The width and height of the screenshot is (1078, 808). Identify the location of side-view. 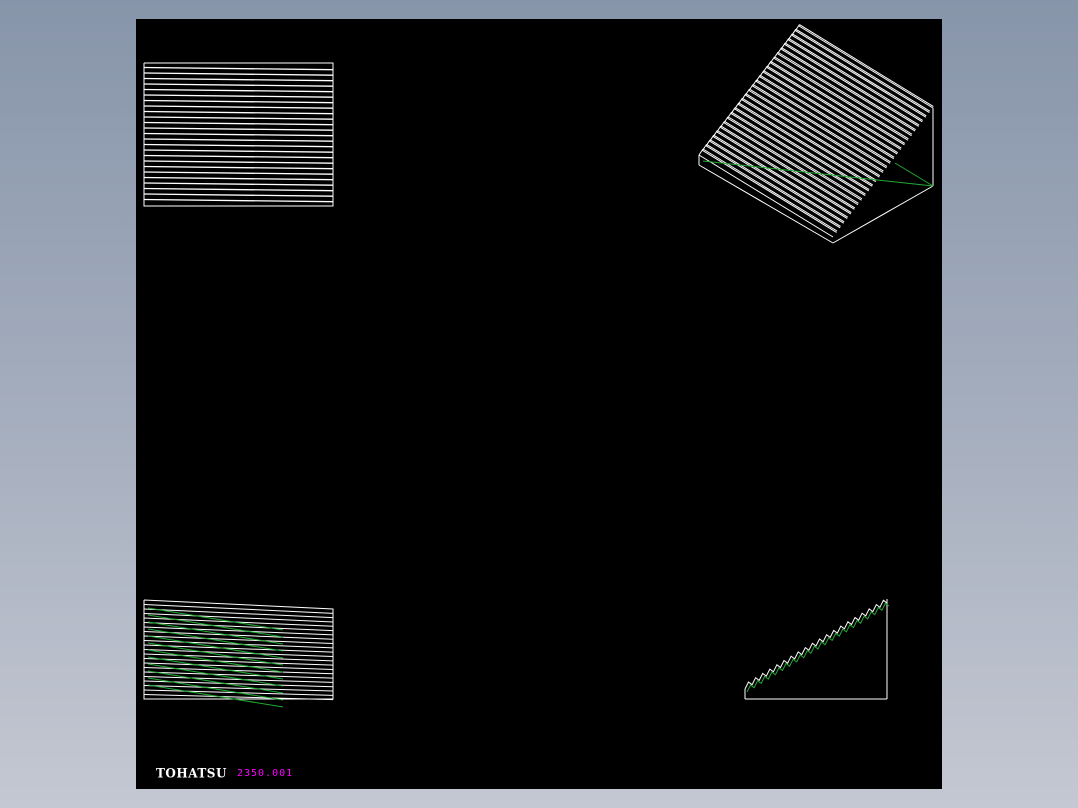
(817, 649).